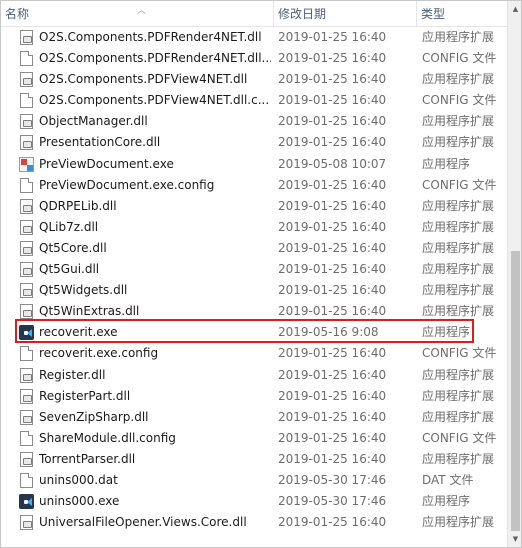 This screenshot has height=548, width=522. I want to click on file-row: RegisterPart.dll 2019-01-25 16:40 应用程序扩展, so click(254, 396).